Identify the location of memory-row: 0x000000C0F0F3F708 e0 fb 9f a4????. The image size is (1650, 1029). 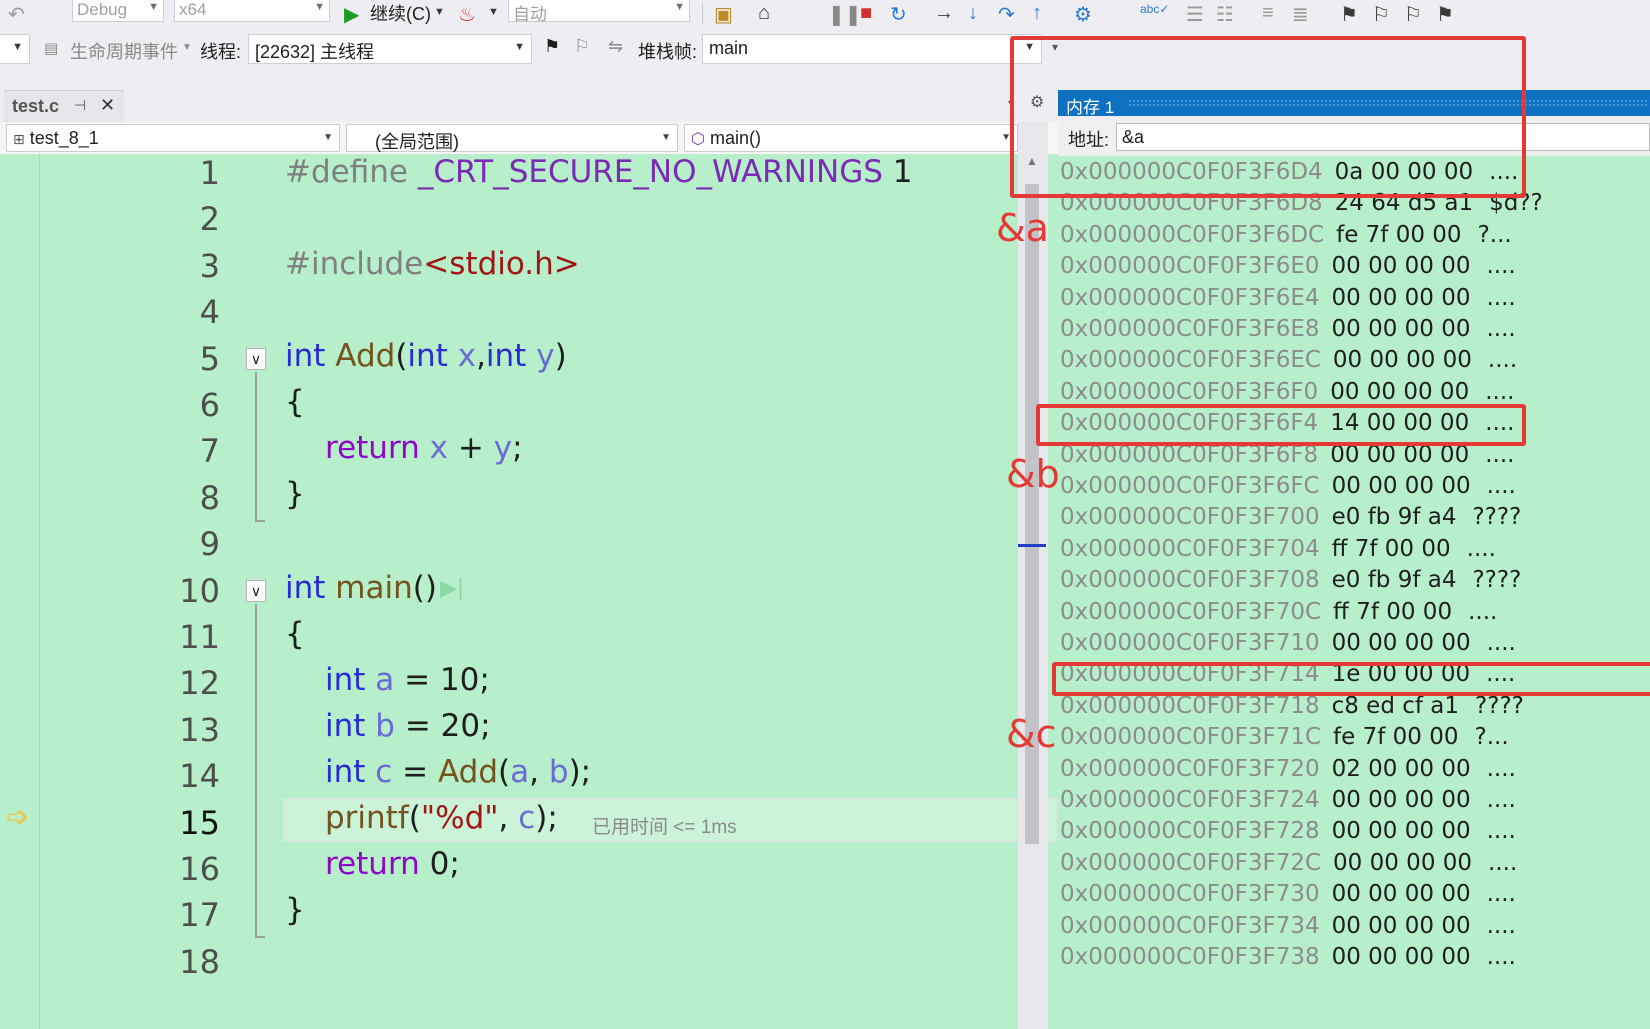
(1290, 582).